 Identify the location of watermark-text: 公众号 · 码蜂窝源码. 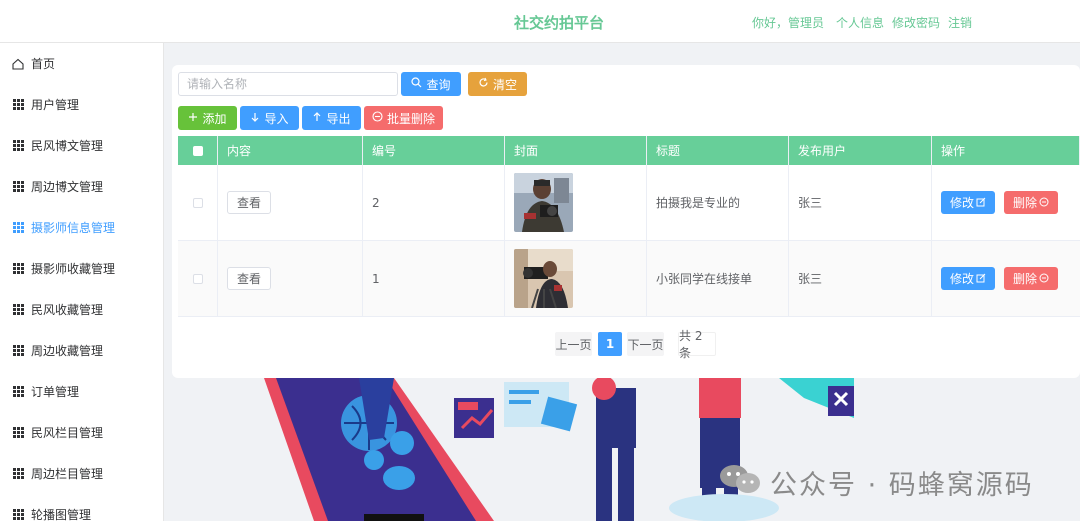
(902, 485).